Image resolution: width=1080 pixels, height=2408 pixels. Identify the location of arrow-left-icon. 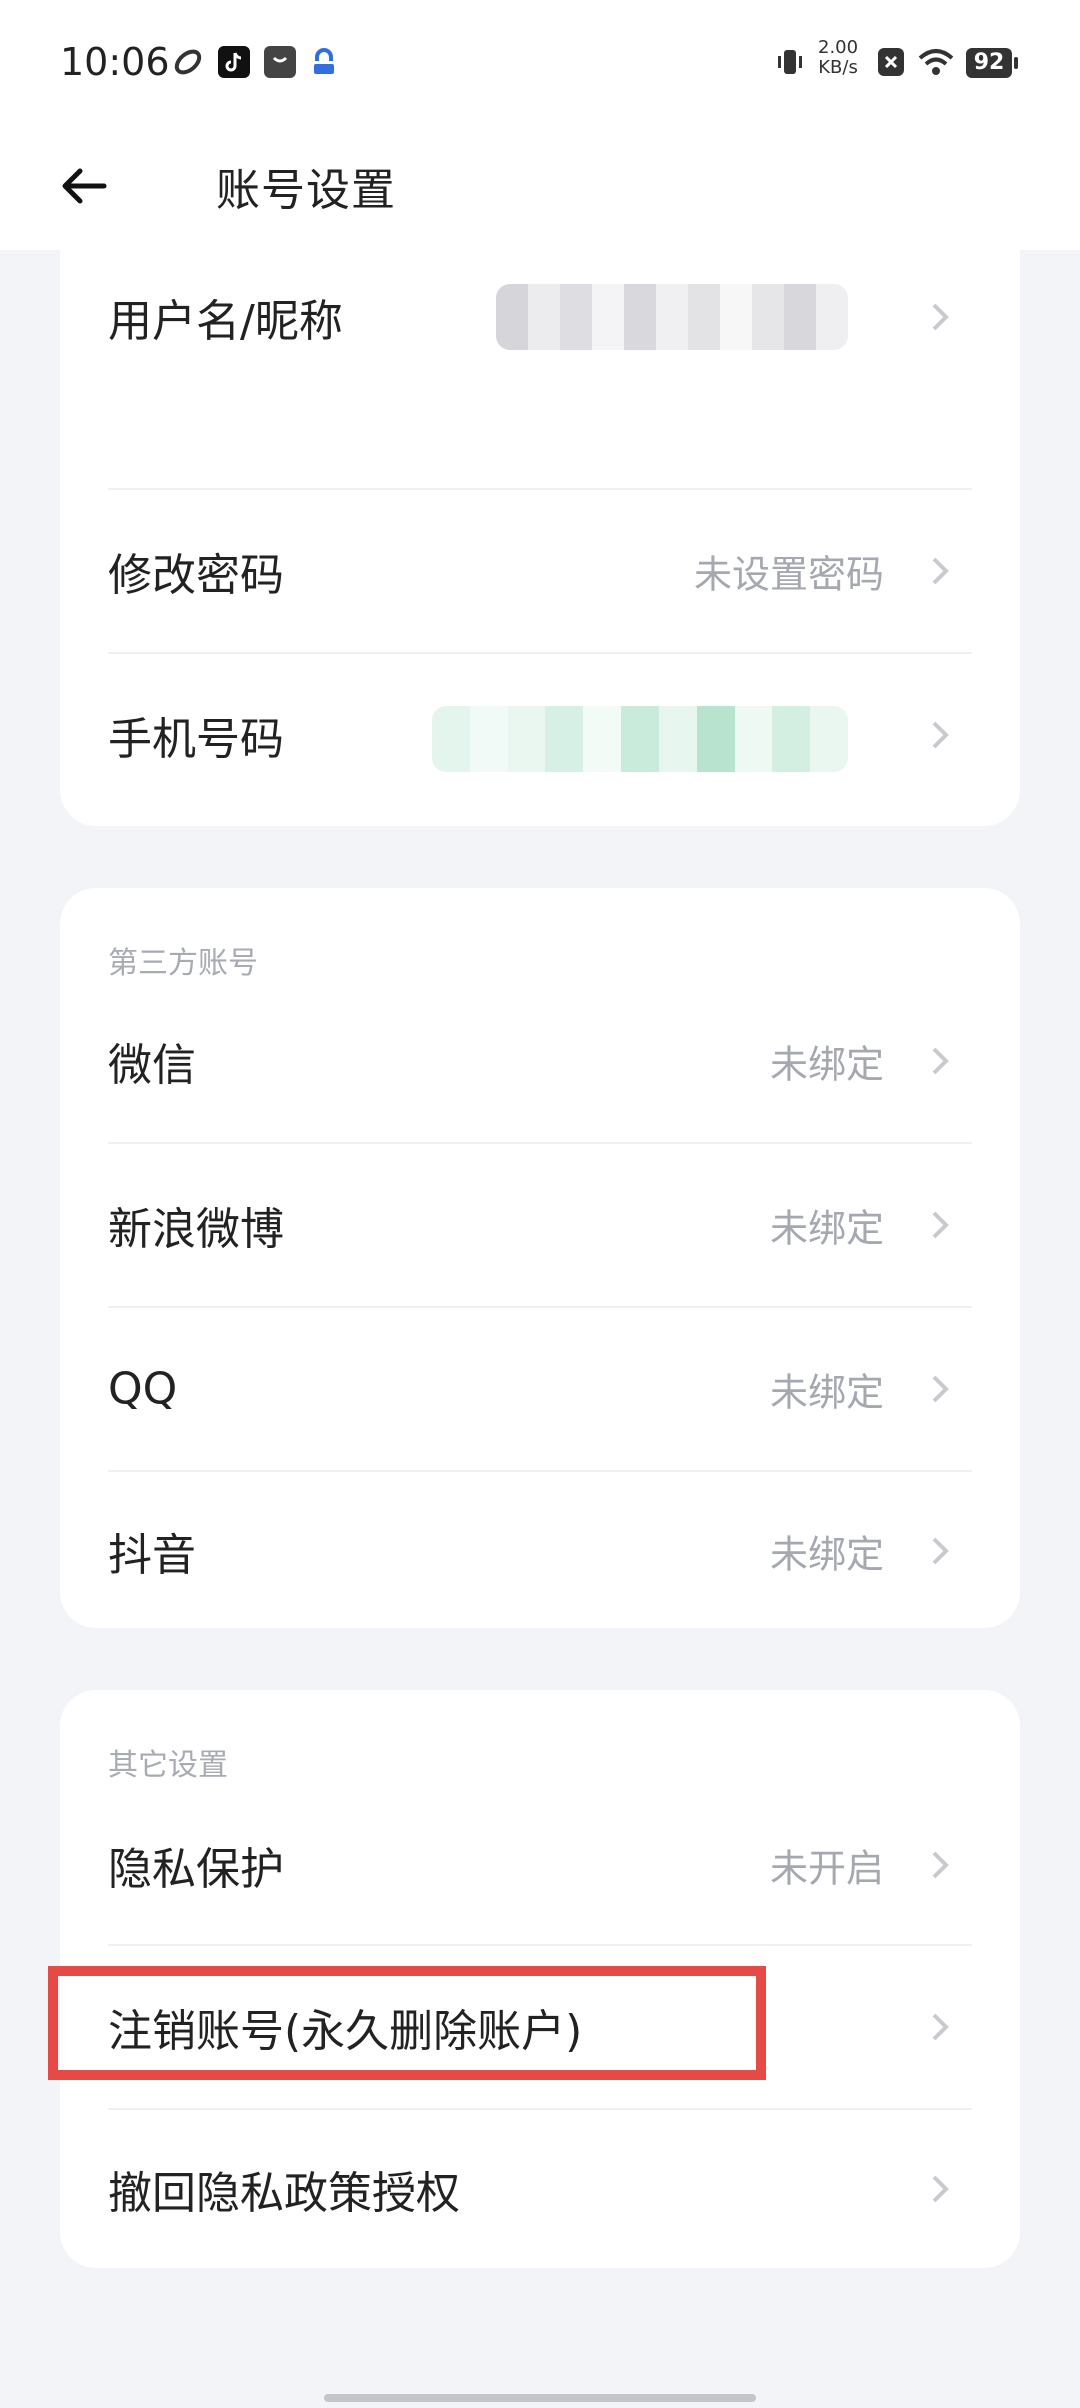
(84, 186).